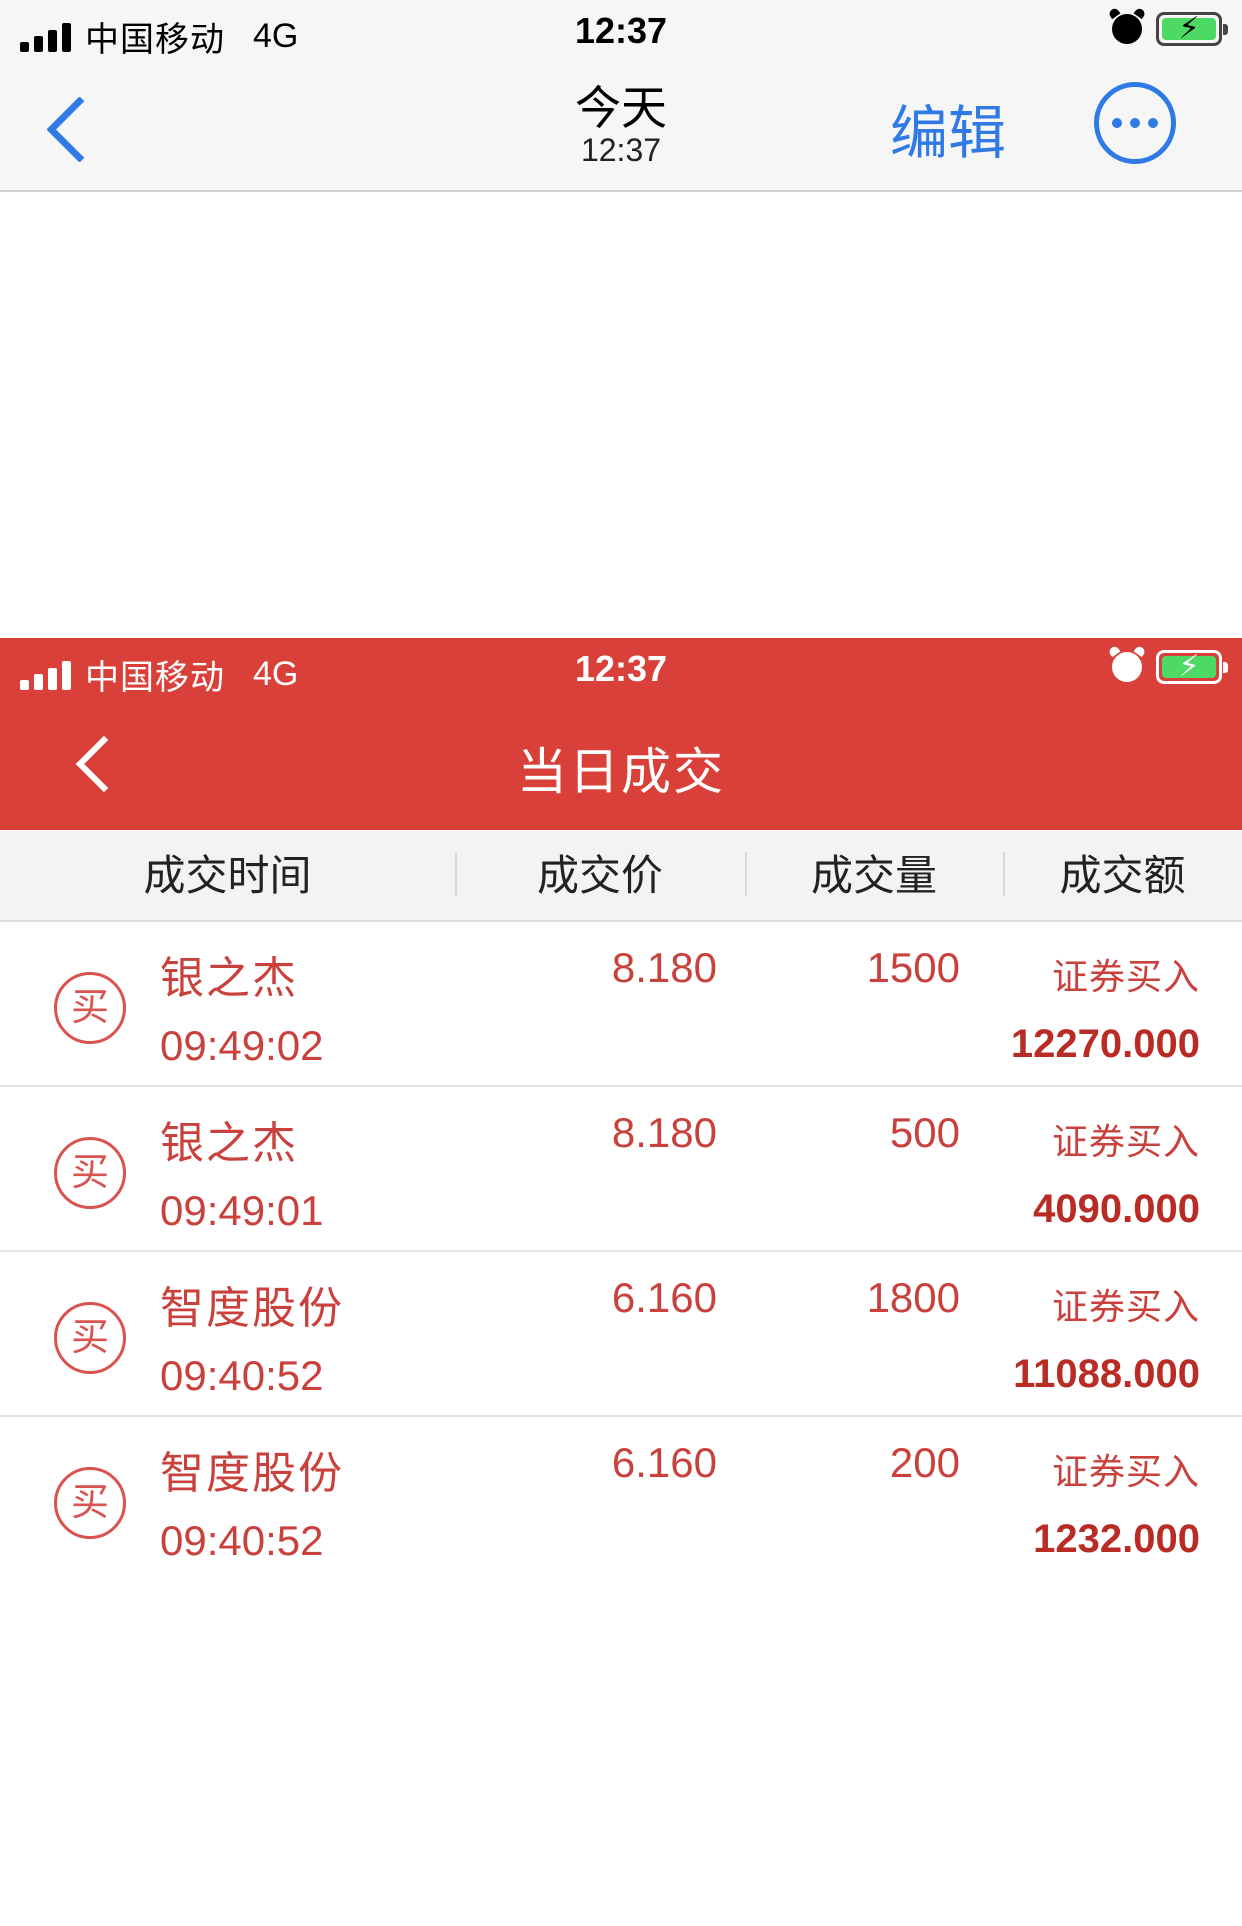  I want to click on table-header: 成交时间 成交价 成交量 成交额, so click(621, 876).